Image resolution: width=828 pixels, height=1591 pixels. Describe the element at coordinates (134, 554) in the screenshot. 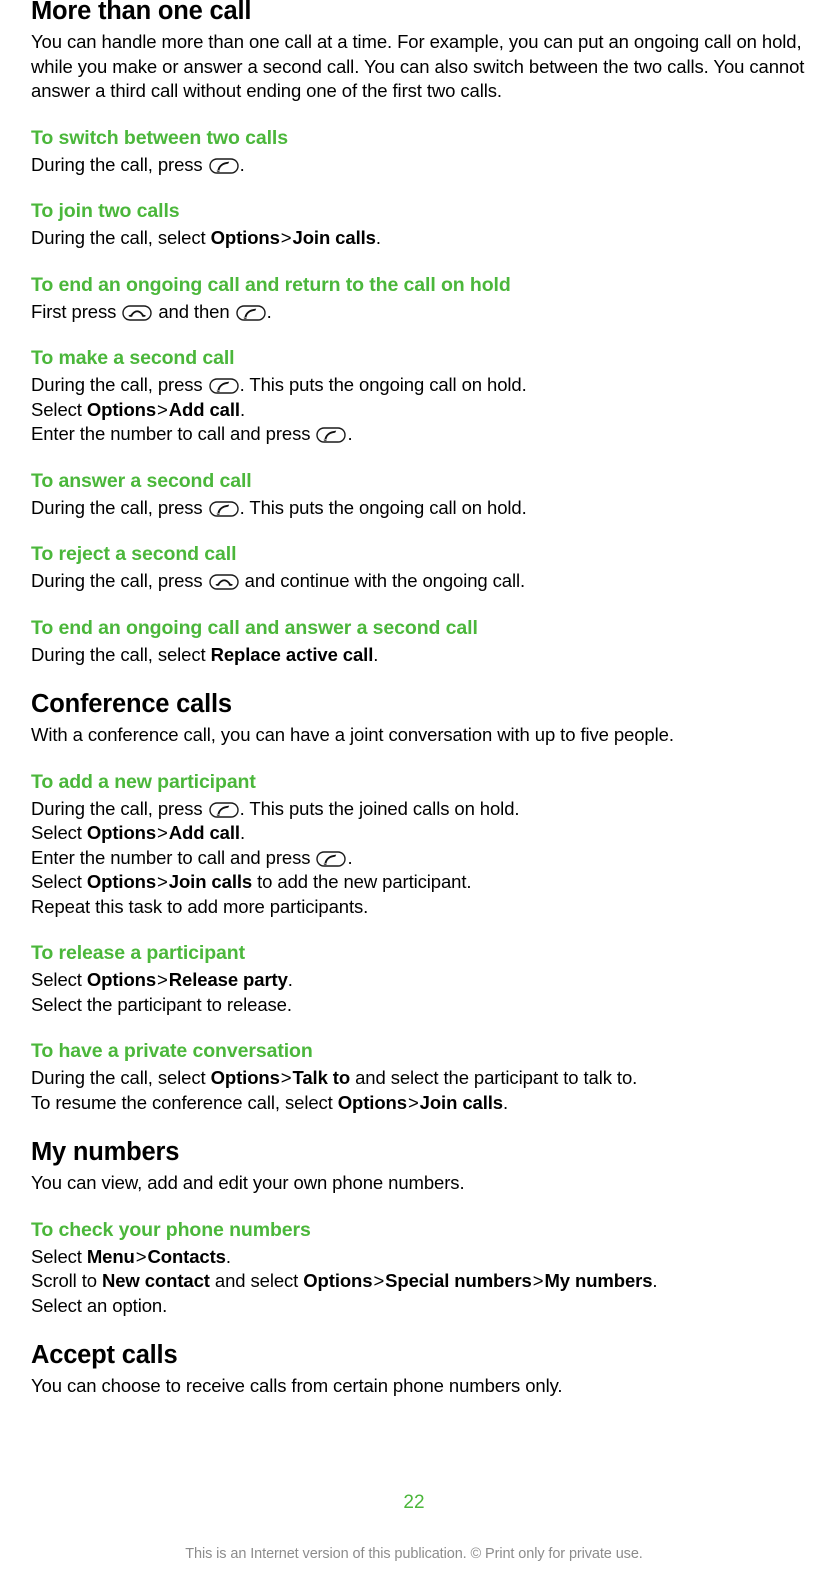

I see `task-heading: To reject a second call` at that location.